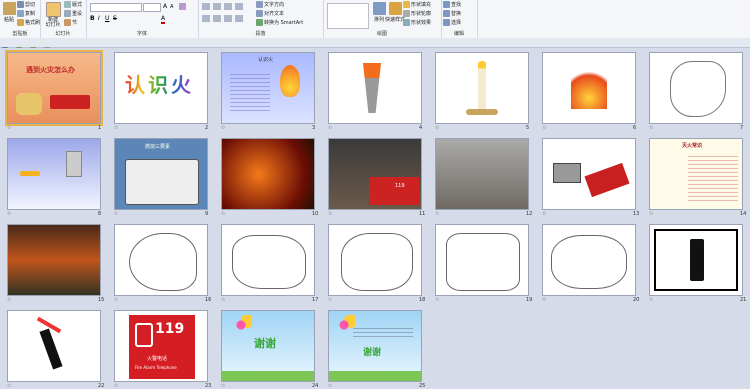 The image size is (750, 389). What do you see at coordinates (651, 300) in the screenshot?
I see `slide-21-transition-icon: ✩` at bounding box center [651, 300].